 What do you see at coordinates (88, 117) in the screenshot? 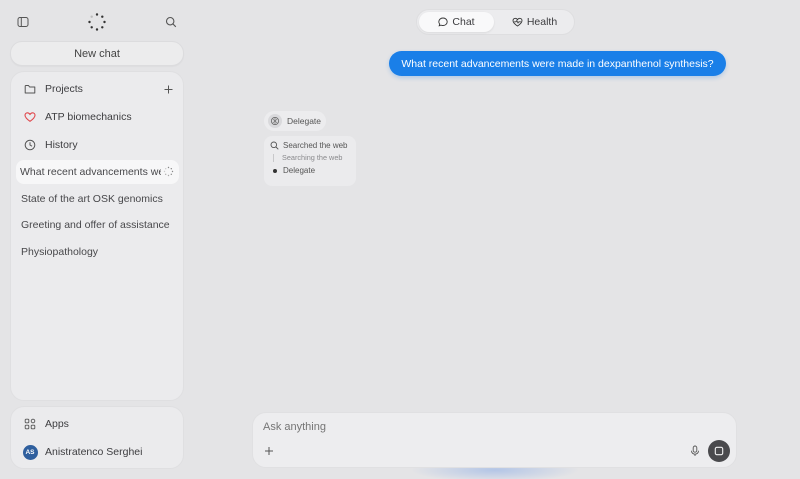
I see `sidebar-item-label: ATP biomechanics` at bounding box center [88, 117].